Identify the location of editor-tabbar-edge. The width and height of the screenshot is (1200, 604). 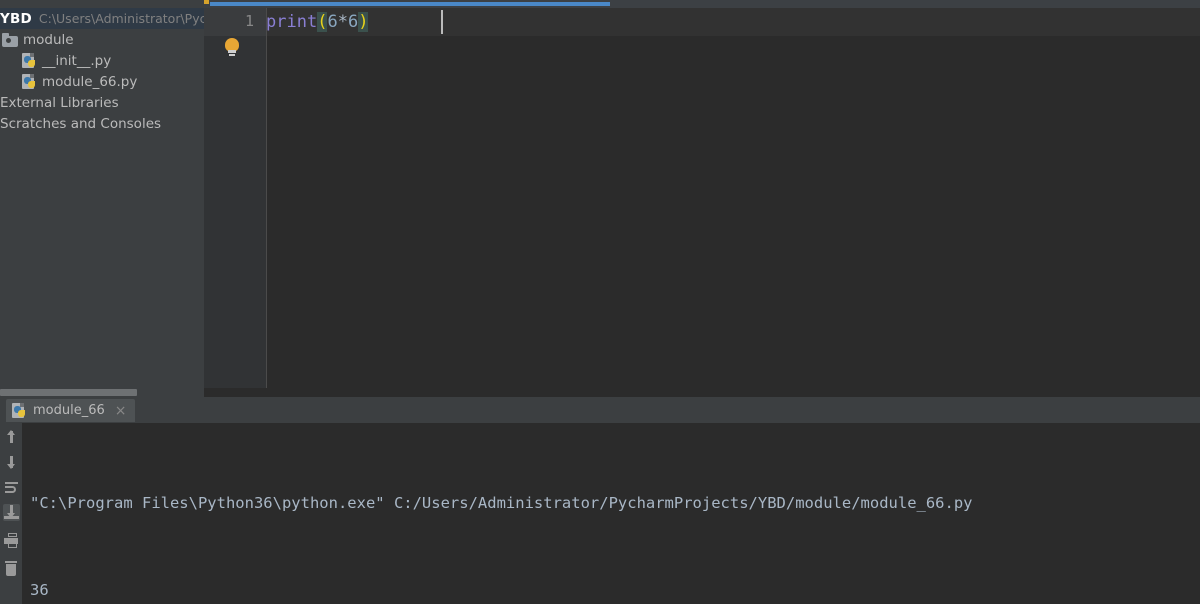
(702, 4).